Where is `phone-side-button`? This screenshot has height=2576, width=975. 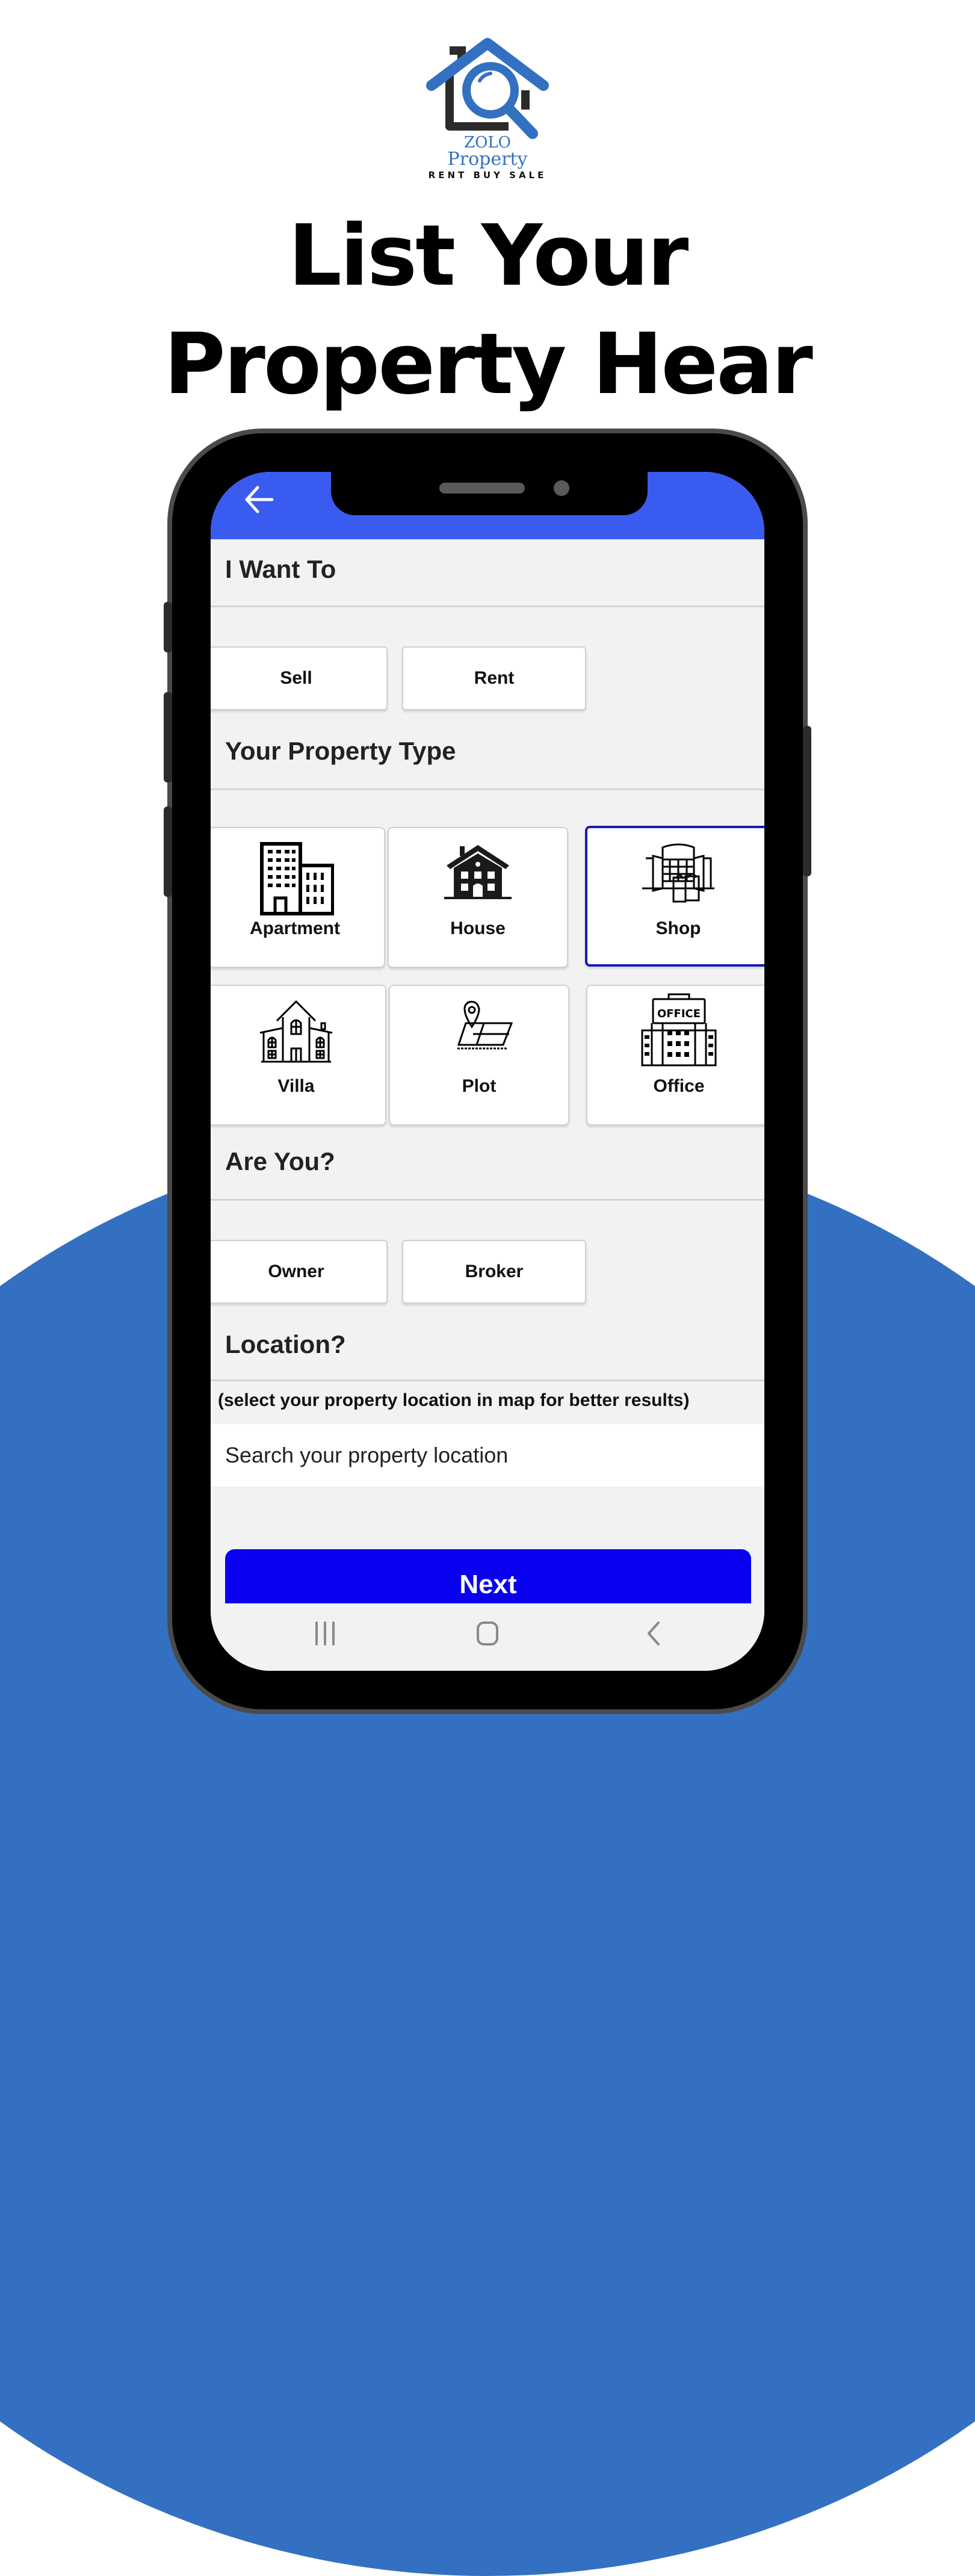 phone-side-button is located at coordinates (168, 627).